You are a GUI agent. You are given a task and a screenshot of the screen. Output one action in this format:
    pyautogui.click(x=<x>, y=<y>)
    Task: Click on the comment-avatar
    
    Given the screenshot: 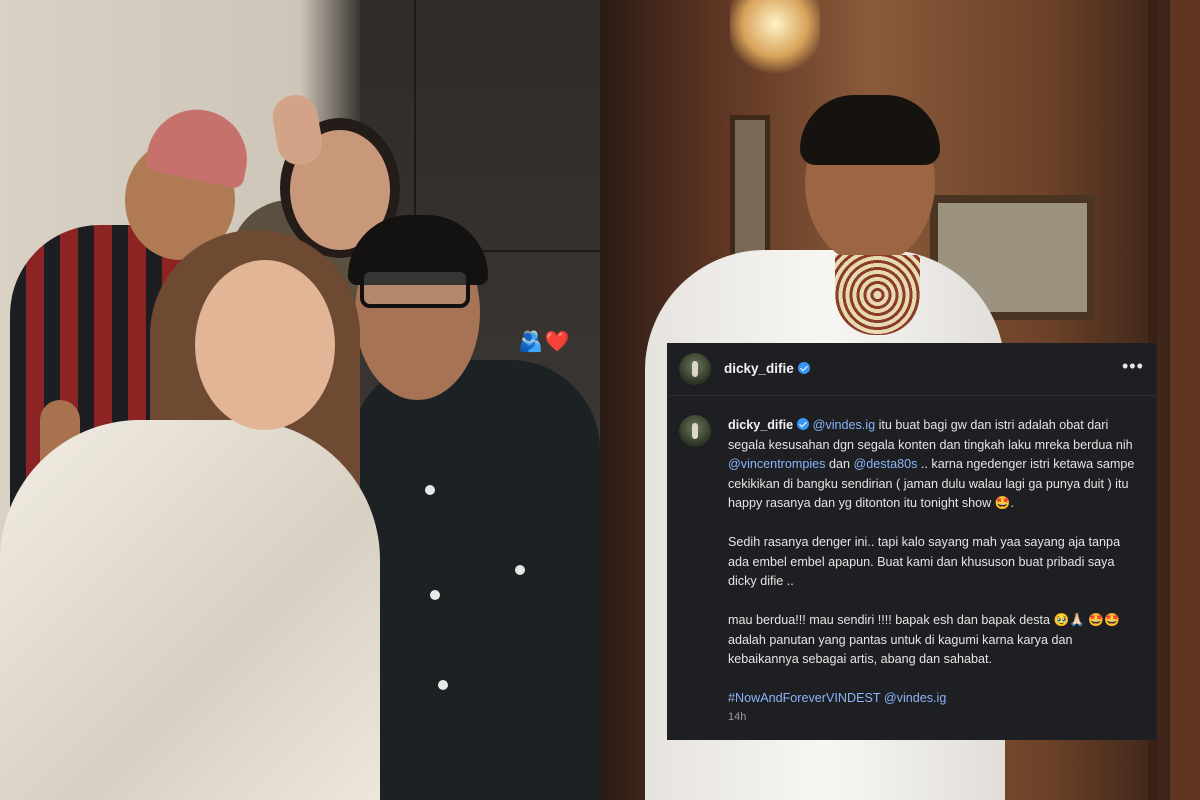 What is the action you would take?
    pyautogui.click(x=695, y=431)
    